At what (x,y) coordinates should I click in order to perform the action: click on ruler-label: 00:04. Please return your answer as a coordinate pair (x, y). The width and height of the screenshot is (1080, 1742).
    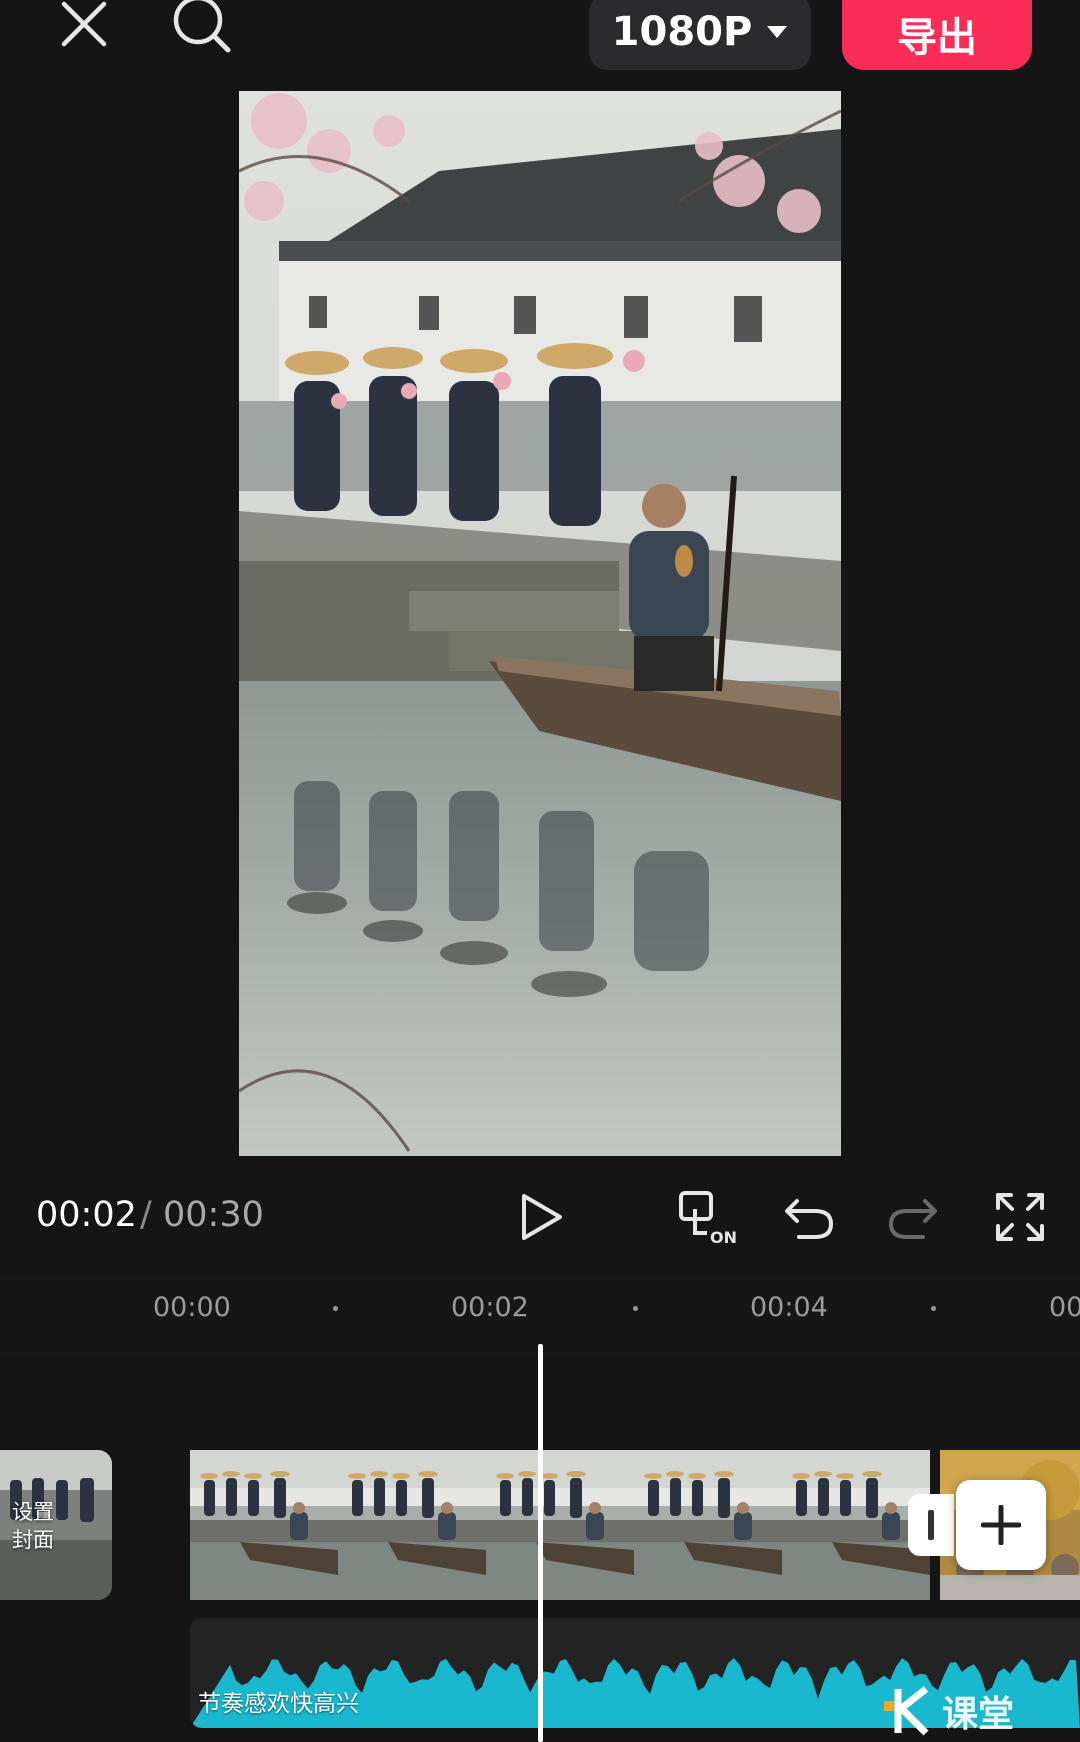
    Looking at the image, I should click on (789, 1307).